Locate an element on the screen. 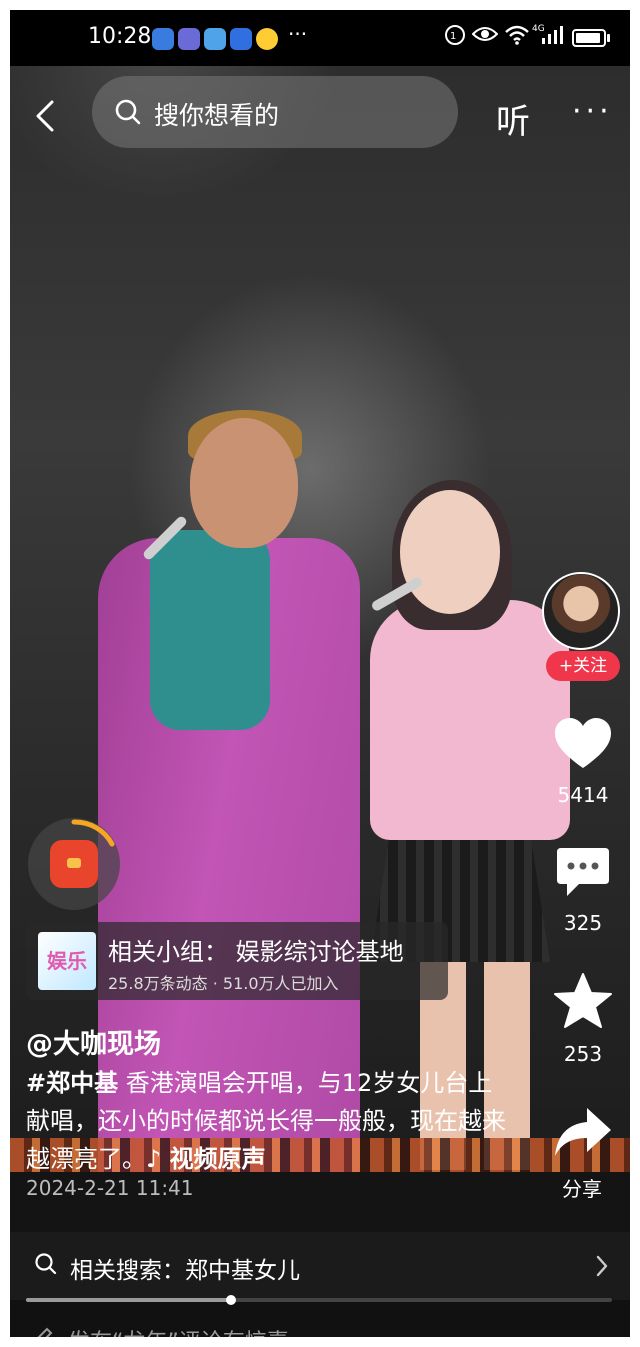 This screenshot has width=640, height=1347. author-name: @大咖现场 is located at coordinates (93, 1041).